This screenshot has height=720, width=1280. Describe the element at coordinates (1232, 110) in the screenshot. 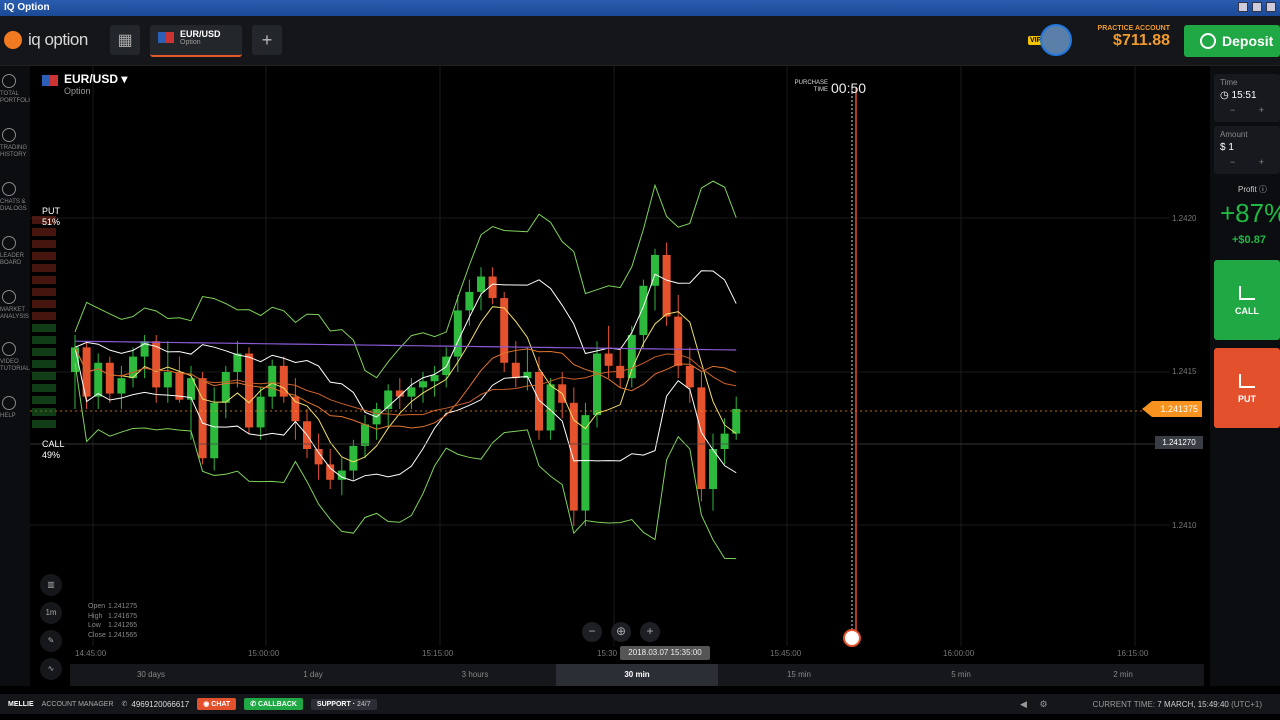

I see `time-decrease-button: −` at that location.